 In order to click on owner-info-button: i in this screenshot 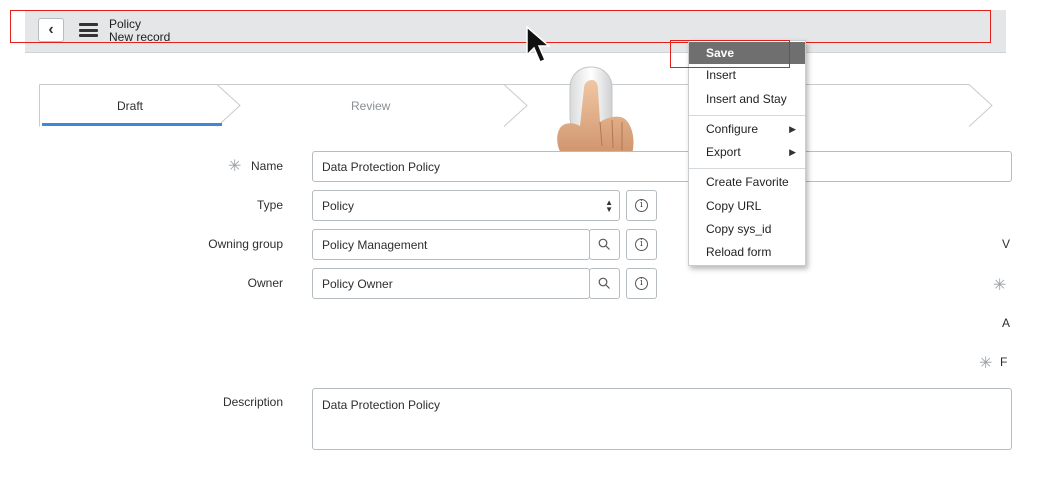, I will do `click(641, 283)`.